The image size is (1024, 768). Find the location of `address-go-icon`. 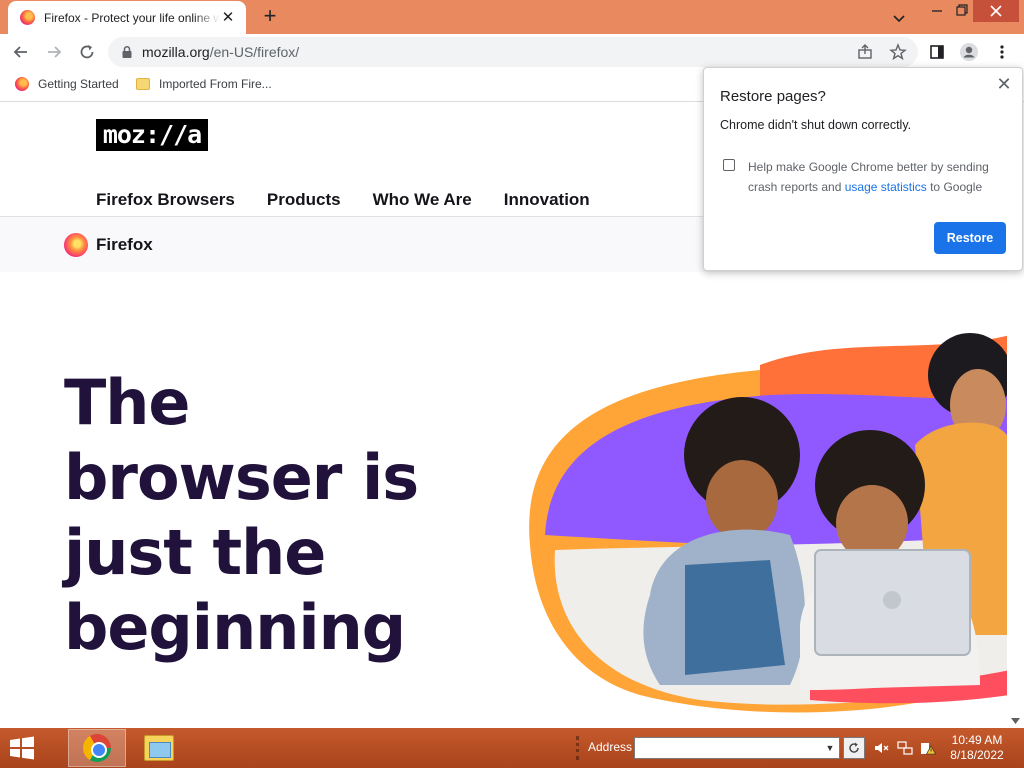

address-go-icon is located at coordinates (854, 748).